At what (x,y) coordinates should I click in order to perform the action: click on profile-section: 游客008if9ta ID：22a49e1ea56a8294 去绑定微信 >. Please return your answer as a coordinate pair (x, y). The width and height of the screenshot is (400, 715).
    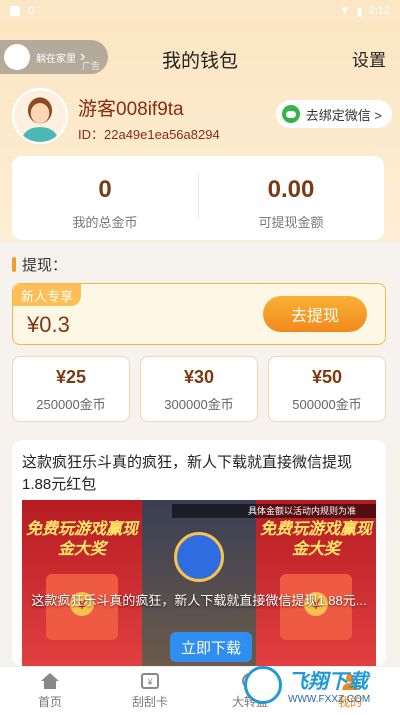
    Looking at the image, I should click on (202, 118).